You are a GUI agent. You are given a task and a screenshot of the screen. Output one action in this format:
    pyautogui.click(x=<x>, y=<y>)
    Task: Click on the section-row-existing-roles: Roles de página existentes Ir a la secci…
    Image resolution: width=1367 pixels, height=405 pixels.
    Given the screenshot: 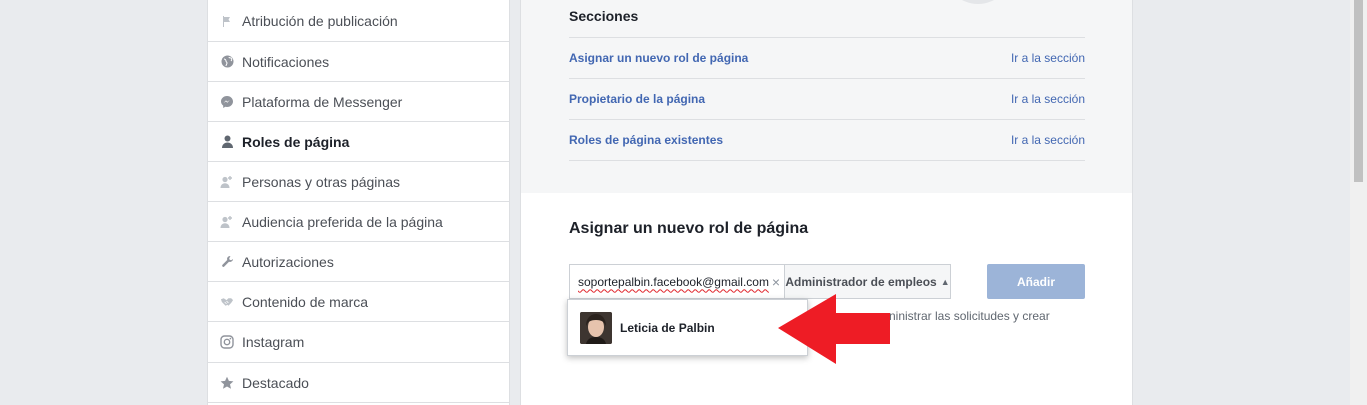 What is the action you would take?
    pyautogui.click(x=827, y=139)
    